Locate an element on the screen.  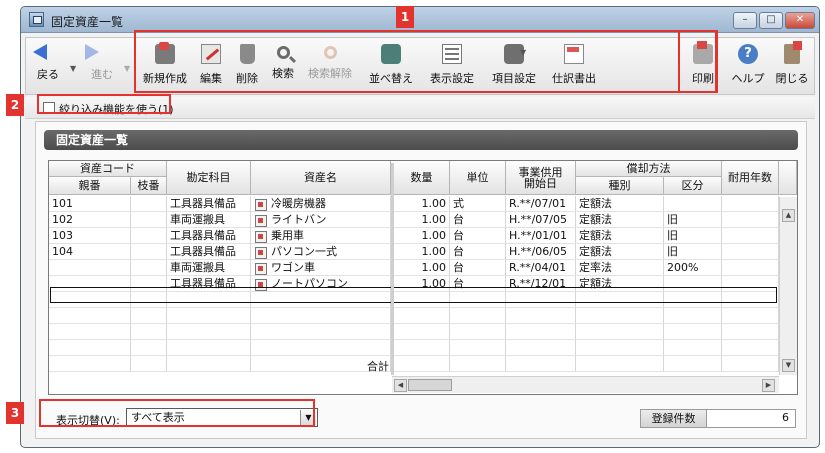
header-unit: 単位 is located at coordinates (478, 178).